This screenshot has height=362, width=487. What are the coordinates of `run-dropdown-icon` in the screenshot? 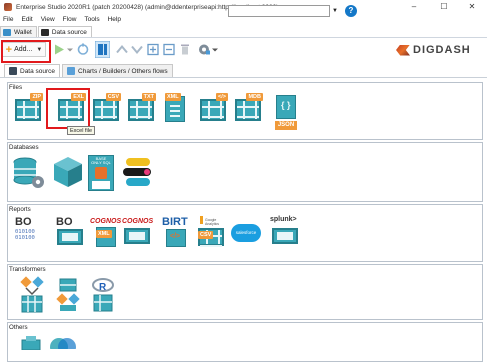 It's located at (70, 49).